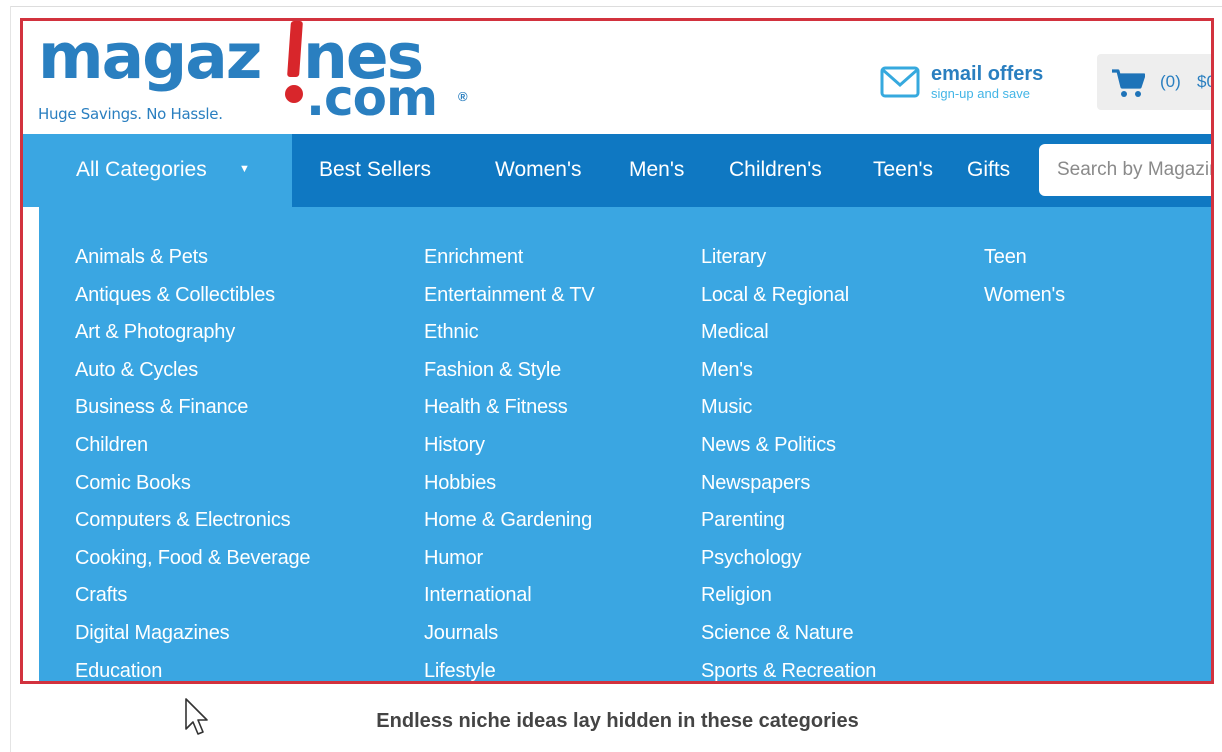  I want to click on category-link: Comic Books, so click(192, 484).